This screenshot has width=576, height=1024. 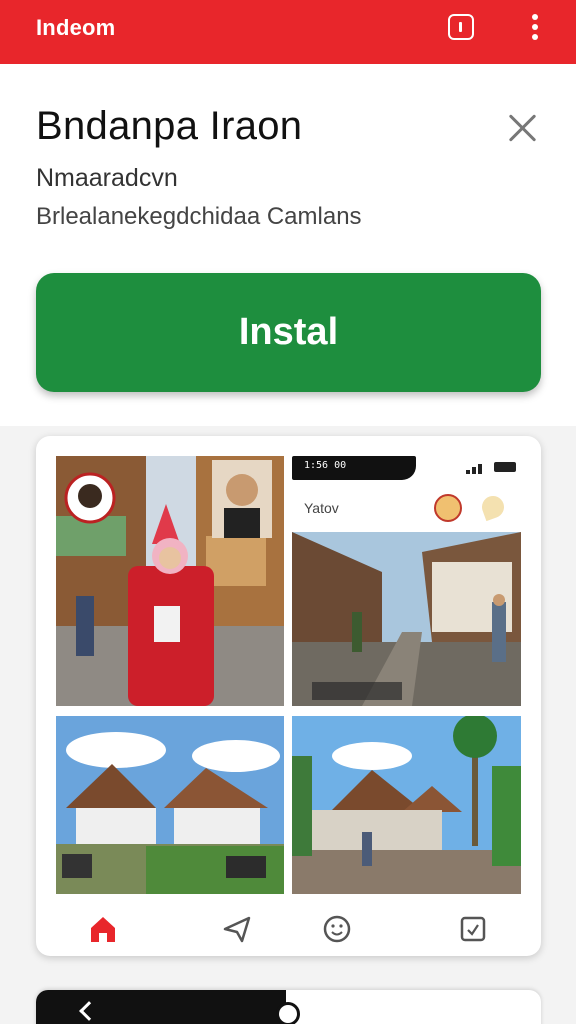 I want to click on app-bar-title: Indeom, so click(x=76, y=27).